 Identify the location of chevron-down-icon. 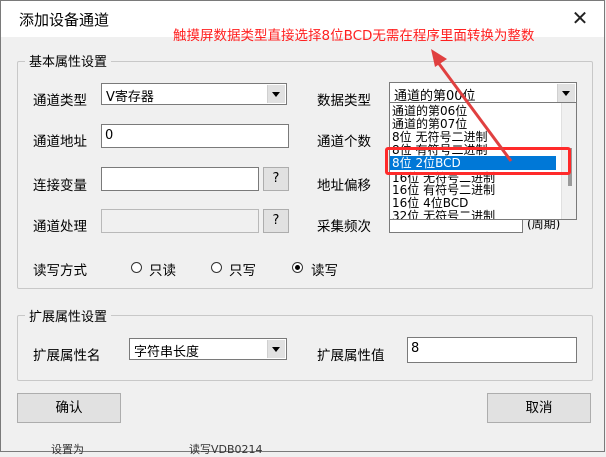
(276, 349).